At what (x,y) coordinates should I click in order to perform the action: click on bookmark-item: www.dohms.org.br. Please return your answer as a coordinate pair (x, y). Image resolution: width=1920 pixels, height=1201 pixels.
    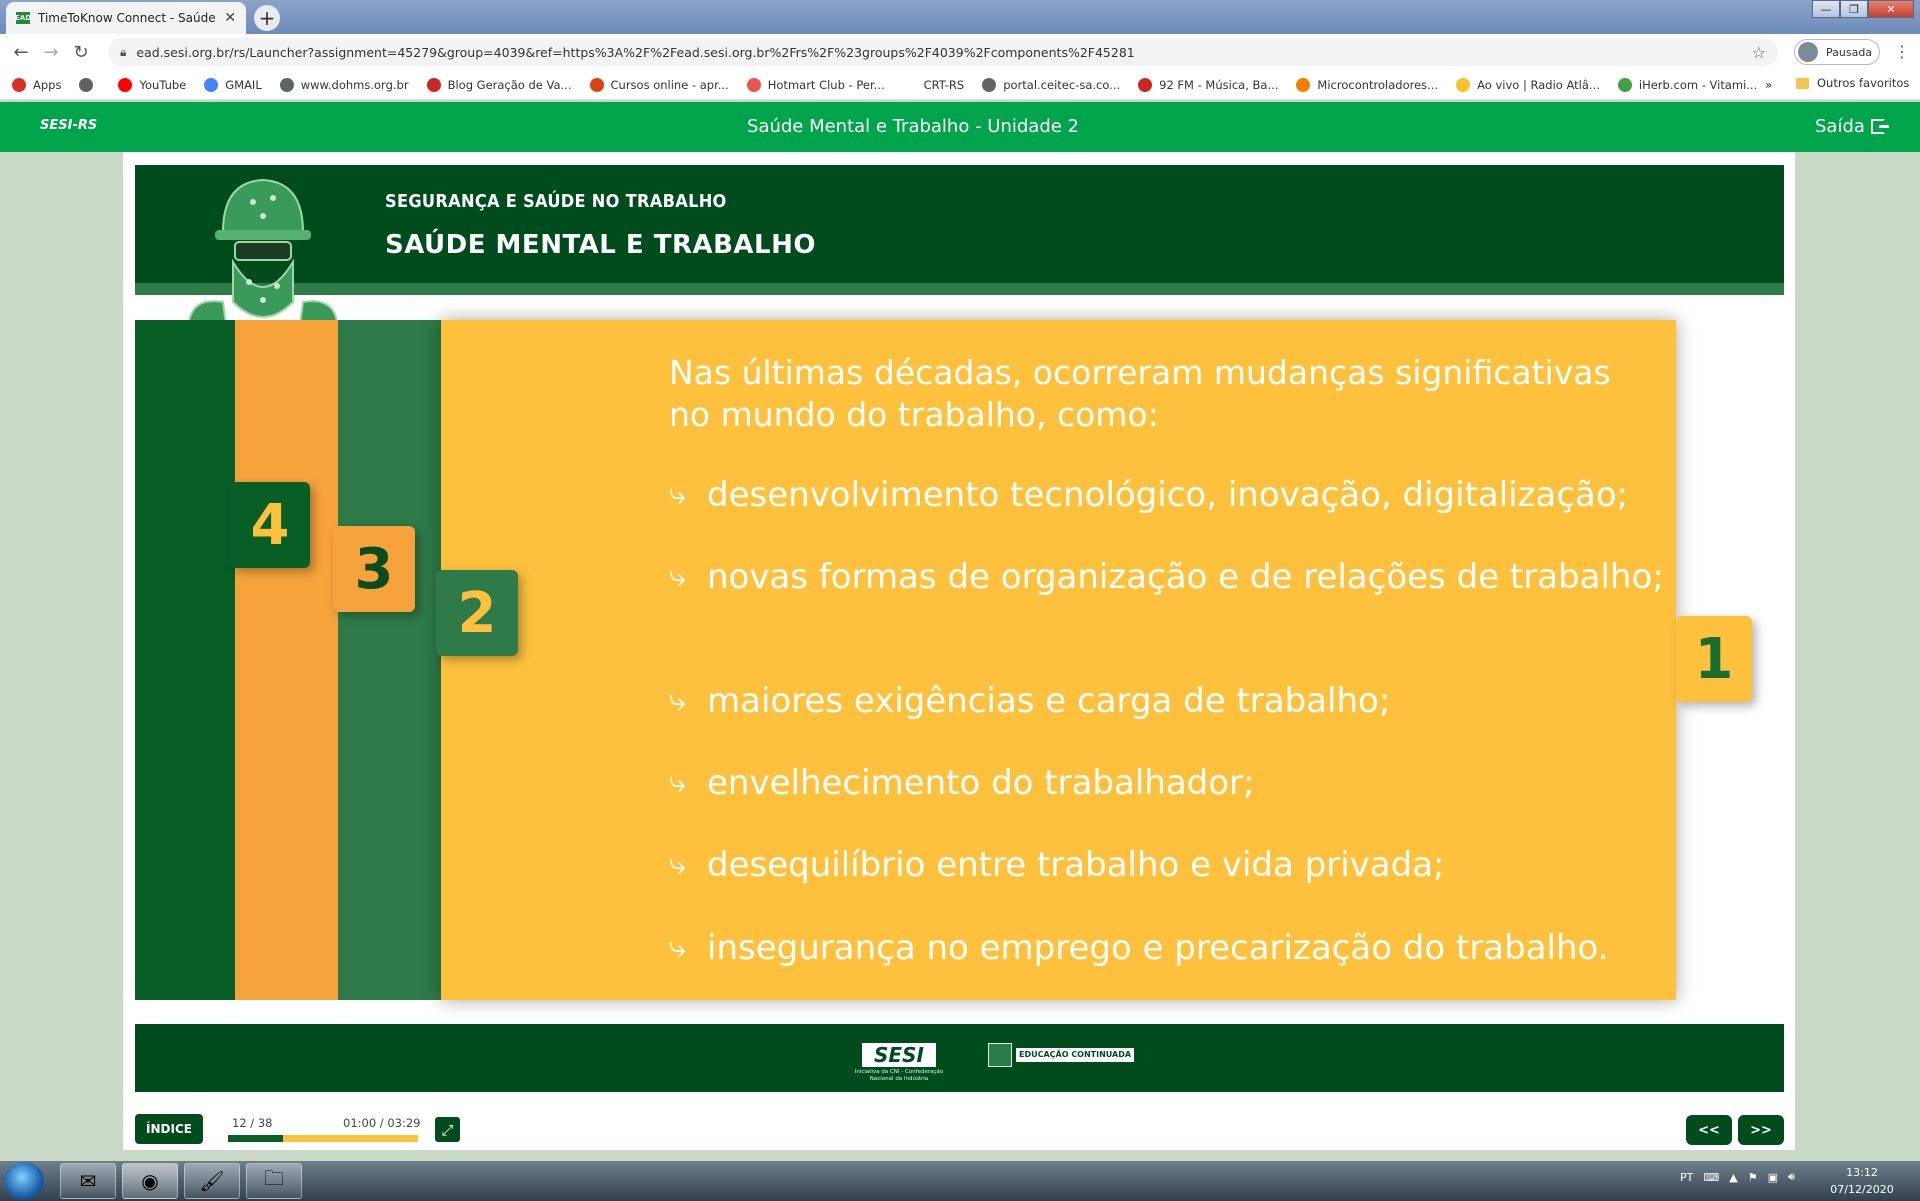
    Looking at the image, I should click on (344, 84).